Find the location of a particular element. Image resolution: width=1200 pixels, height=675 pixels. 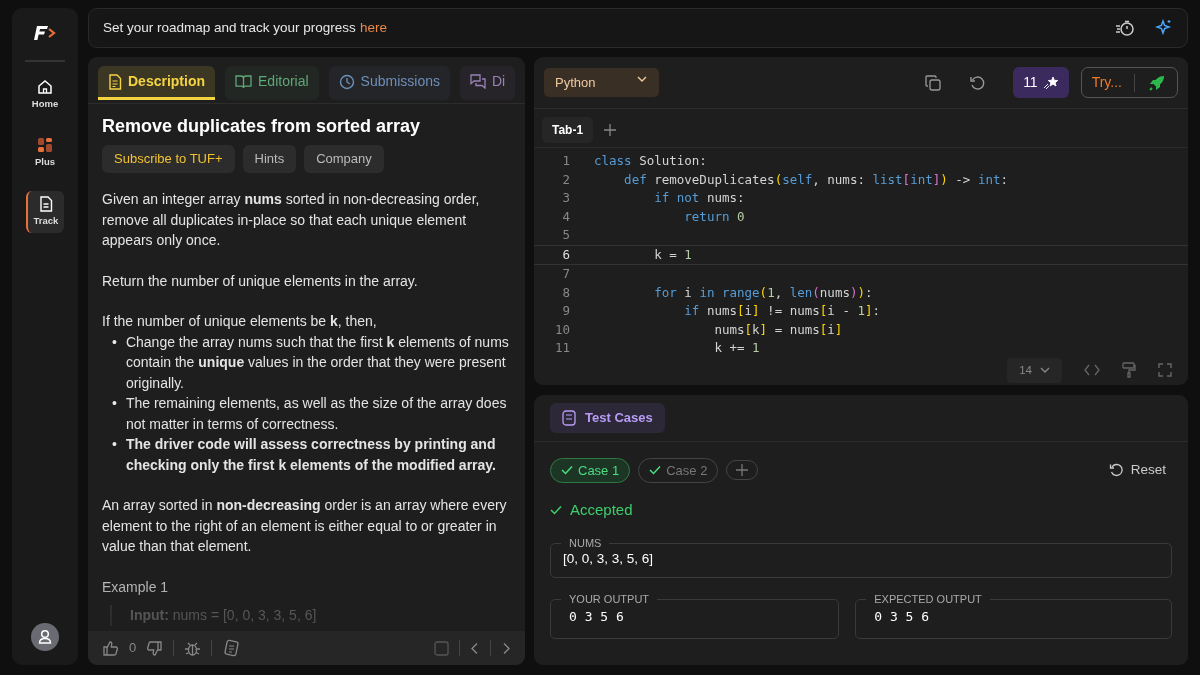

editor-tab: Tab-1 is located at coordinates (568, 130).